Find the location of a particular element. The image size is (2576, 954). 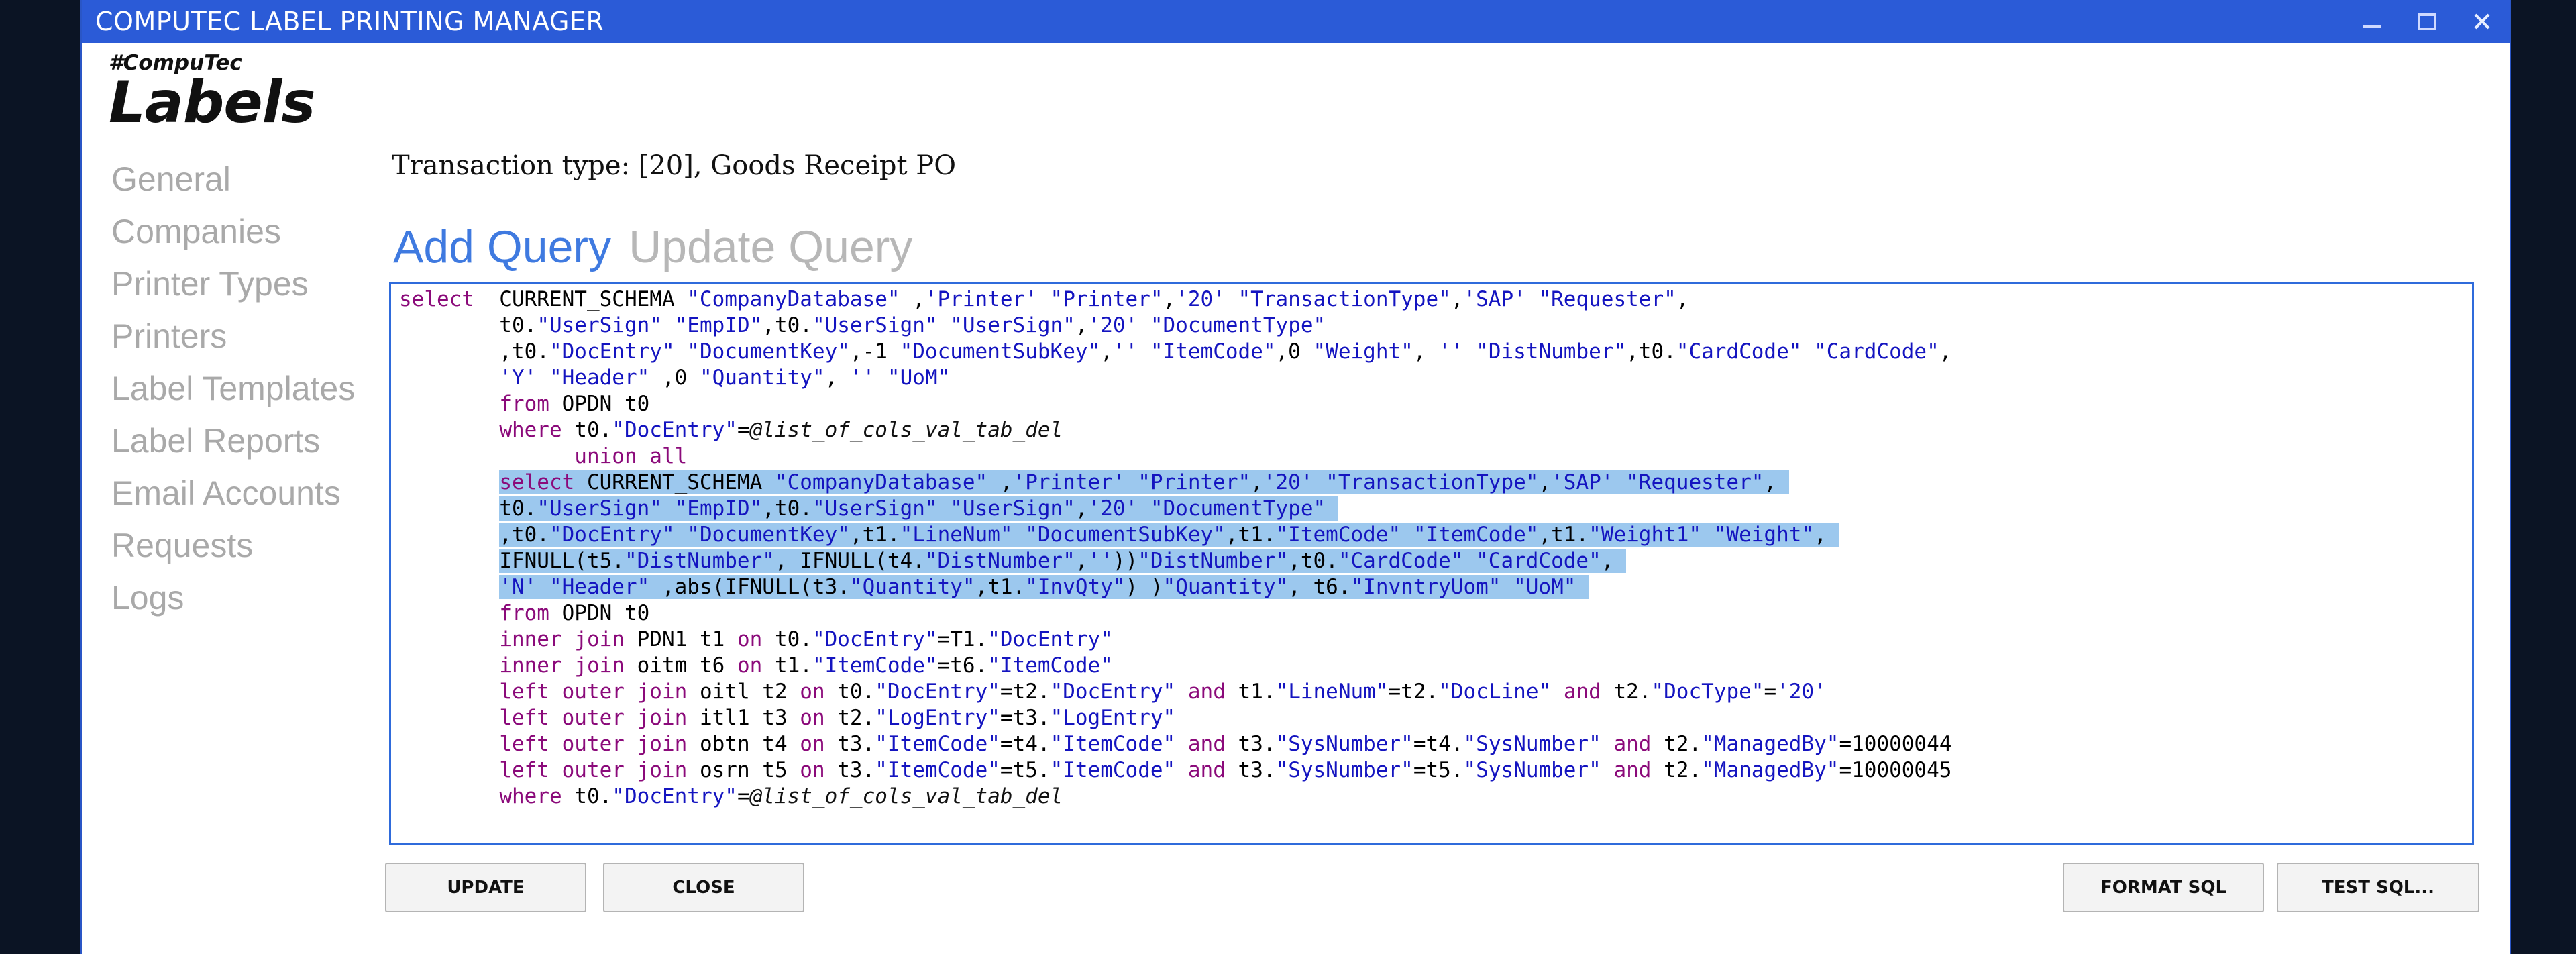

maximize-icon is located at coordinates (2427, 21).